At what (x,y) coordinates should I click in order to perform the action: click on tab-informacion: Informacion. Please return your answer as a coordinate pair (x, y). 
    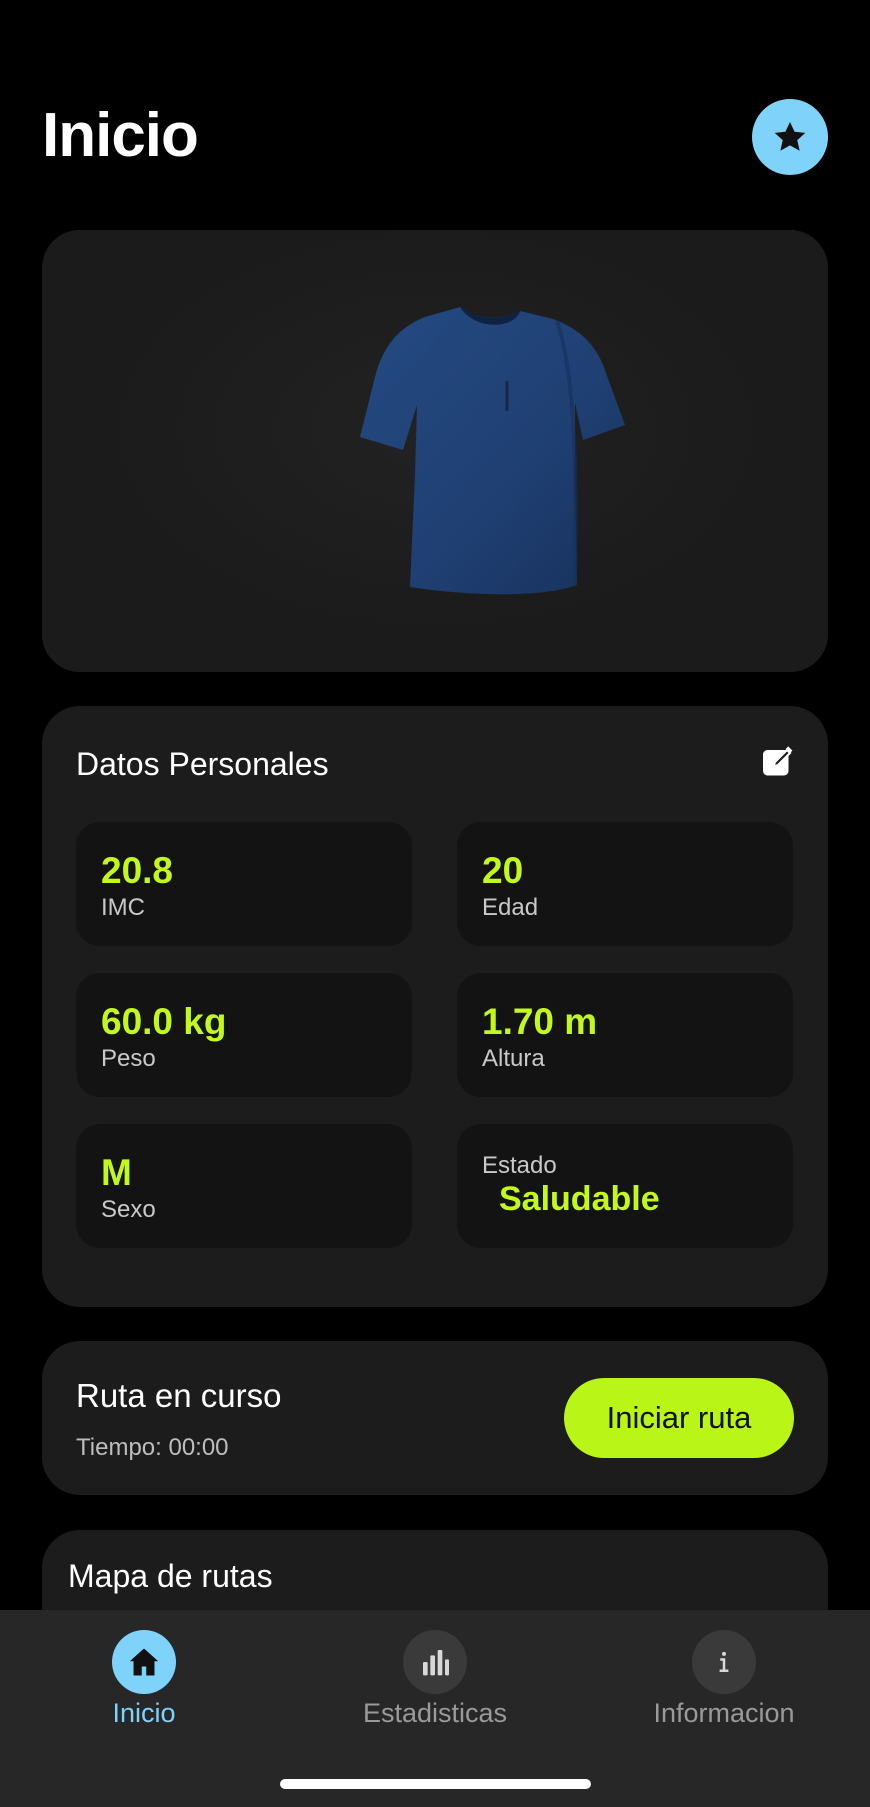
    Looking at the image, I should click on (724, 1685).